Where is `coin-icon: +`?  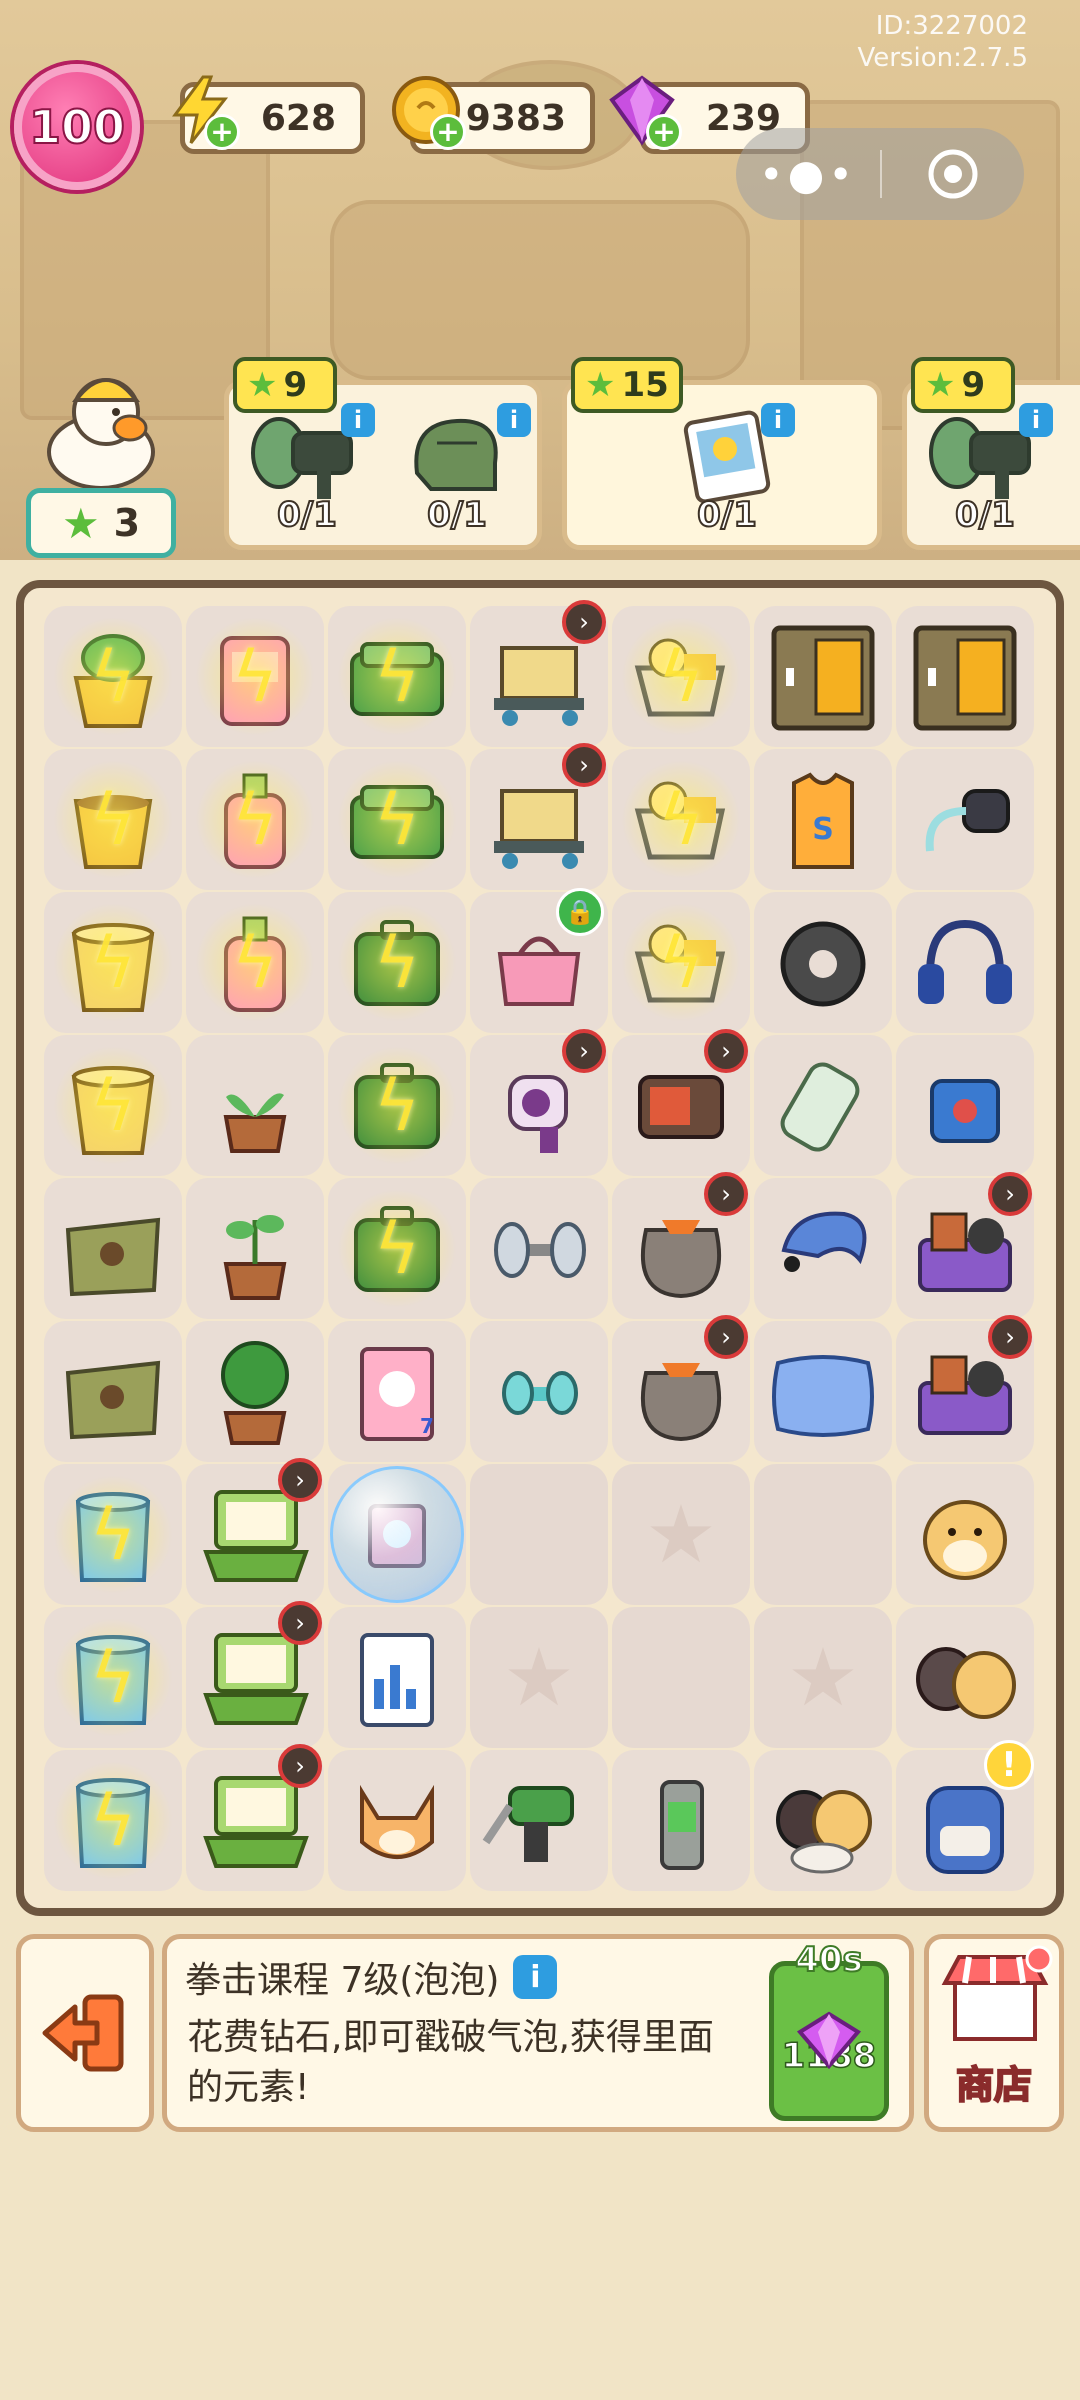 coin-icon: + is located at coordinates (426, 110).